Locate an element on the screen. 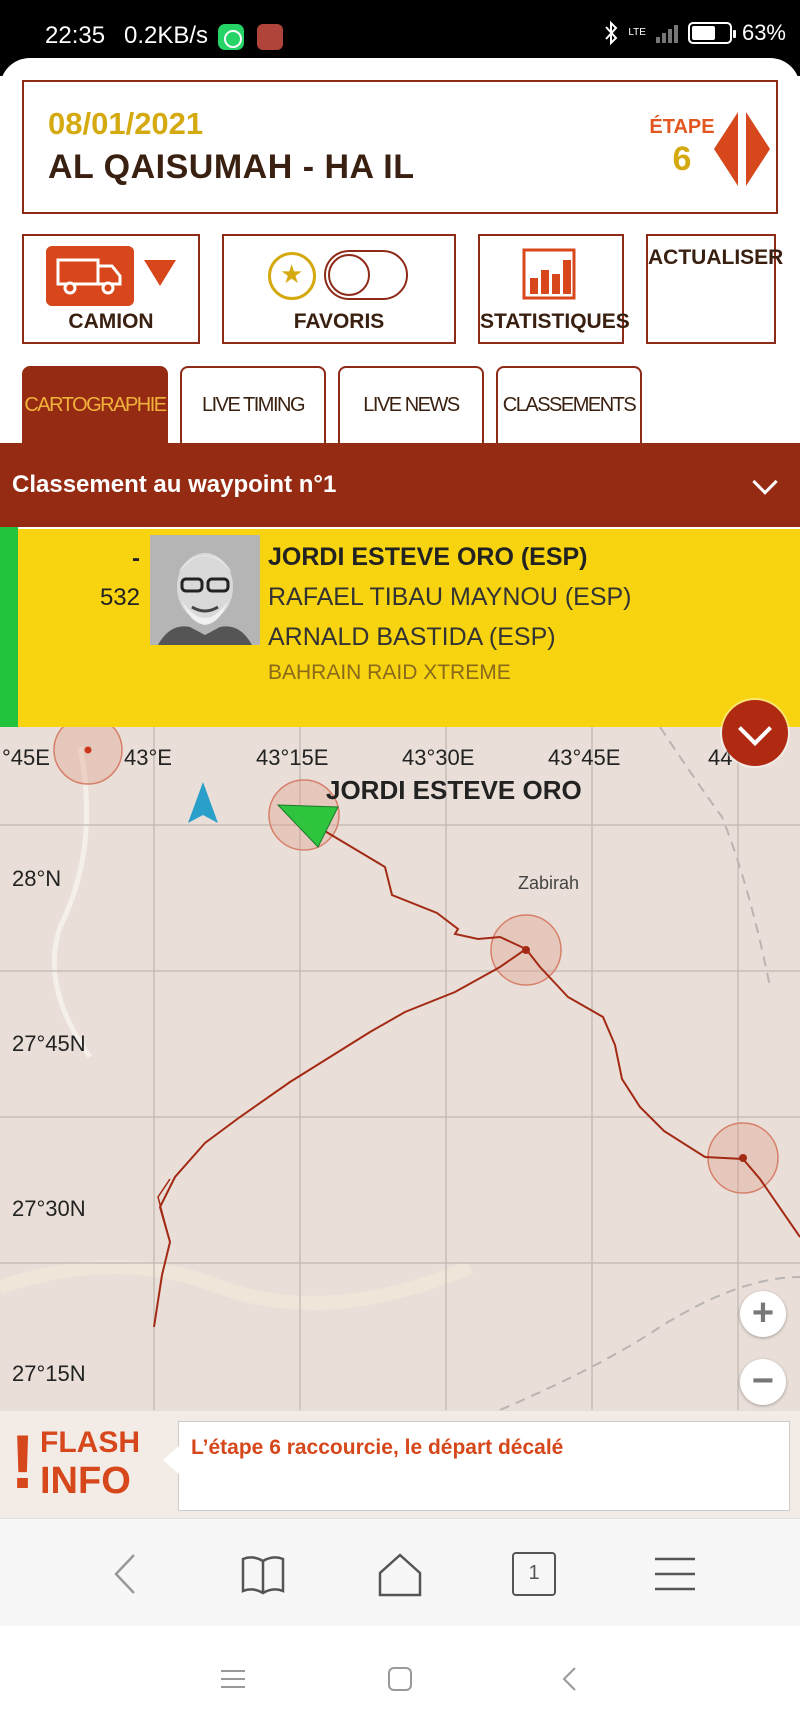 The height and width of the screenshot is (1733, 800). home-button-icon is located at coordinates (400, 1679).